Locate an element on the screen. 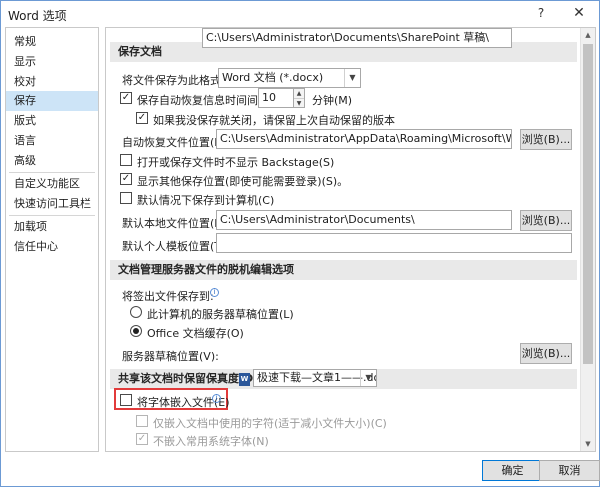  nav-item-addins: 加载项 is located at coordinates (52, 227).